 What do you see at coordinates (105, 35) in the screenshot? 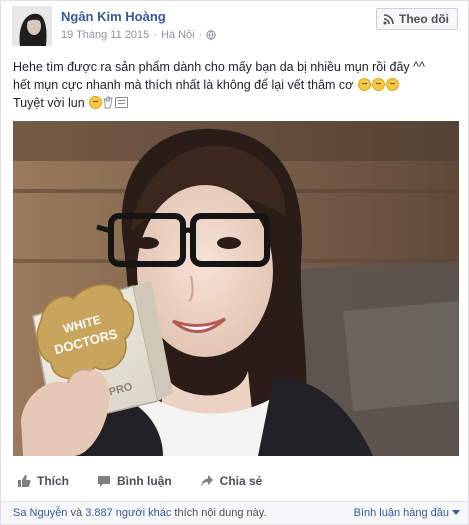
I see `post-date-link: 19 Tháng 11 2015` at bounding box center [105, 35].